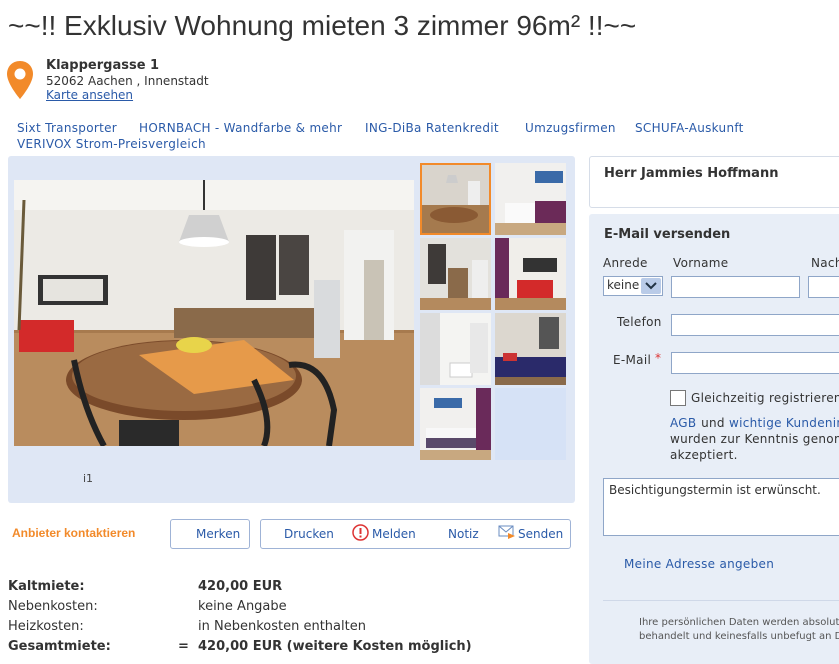 The image size is (839, 664). Describe the element at coordinates (721, 507) in the screenshot. I see `message-textarea: Besichtigungstermin ist erwünscht.` at that location.